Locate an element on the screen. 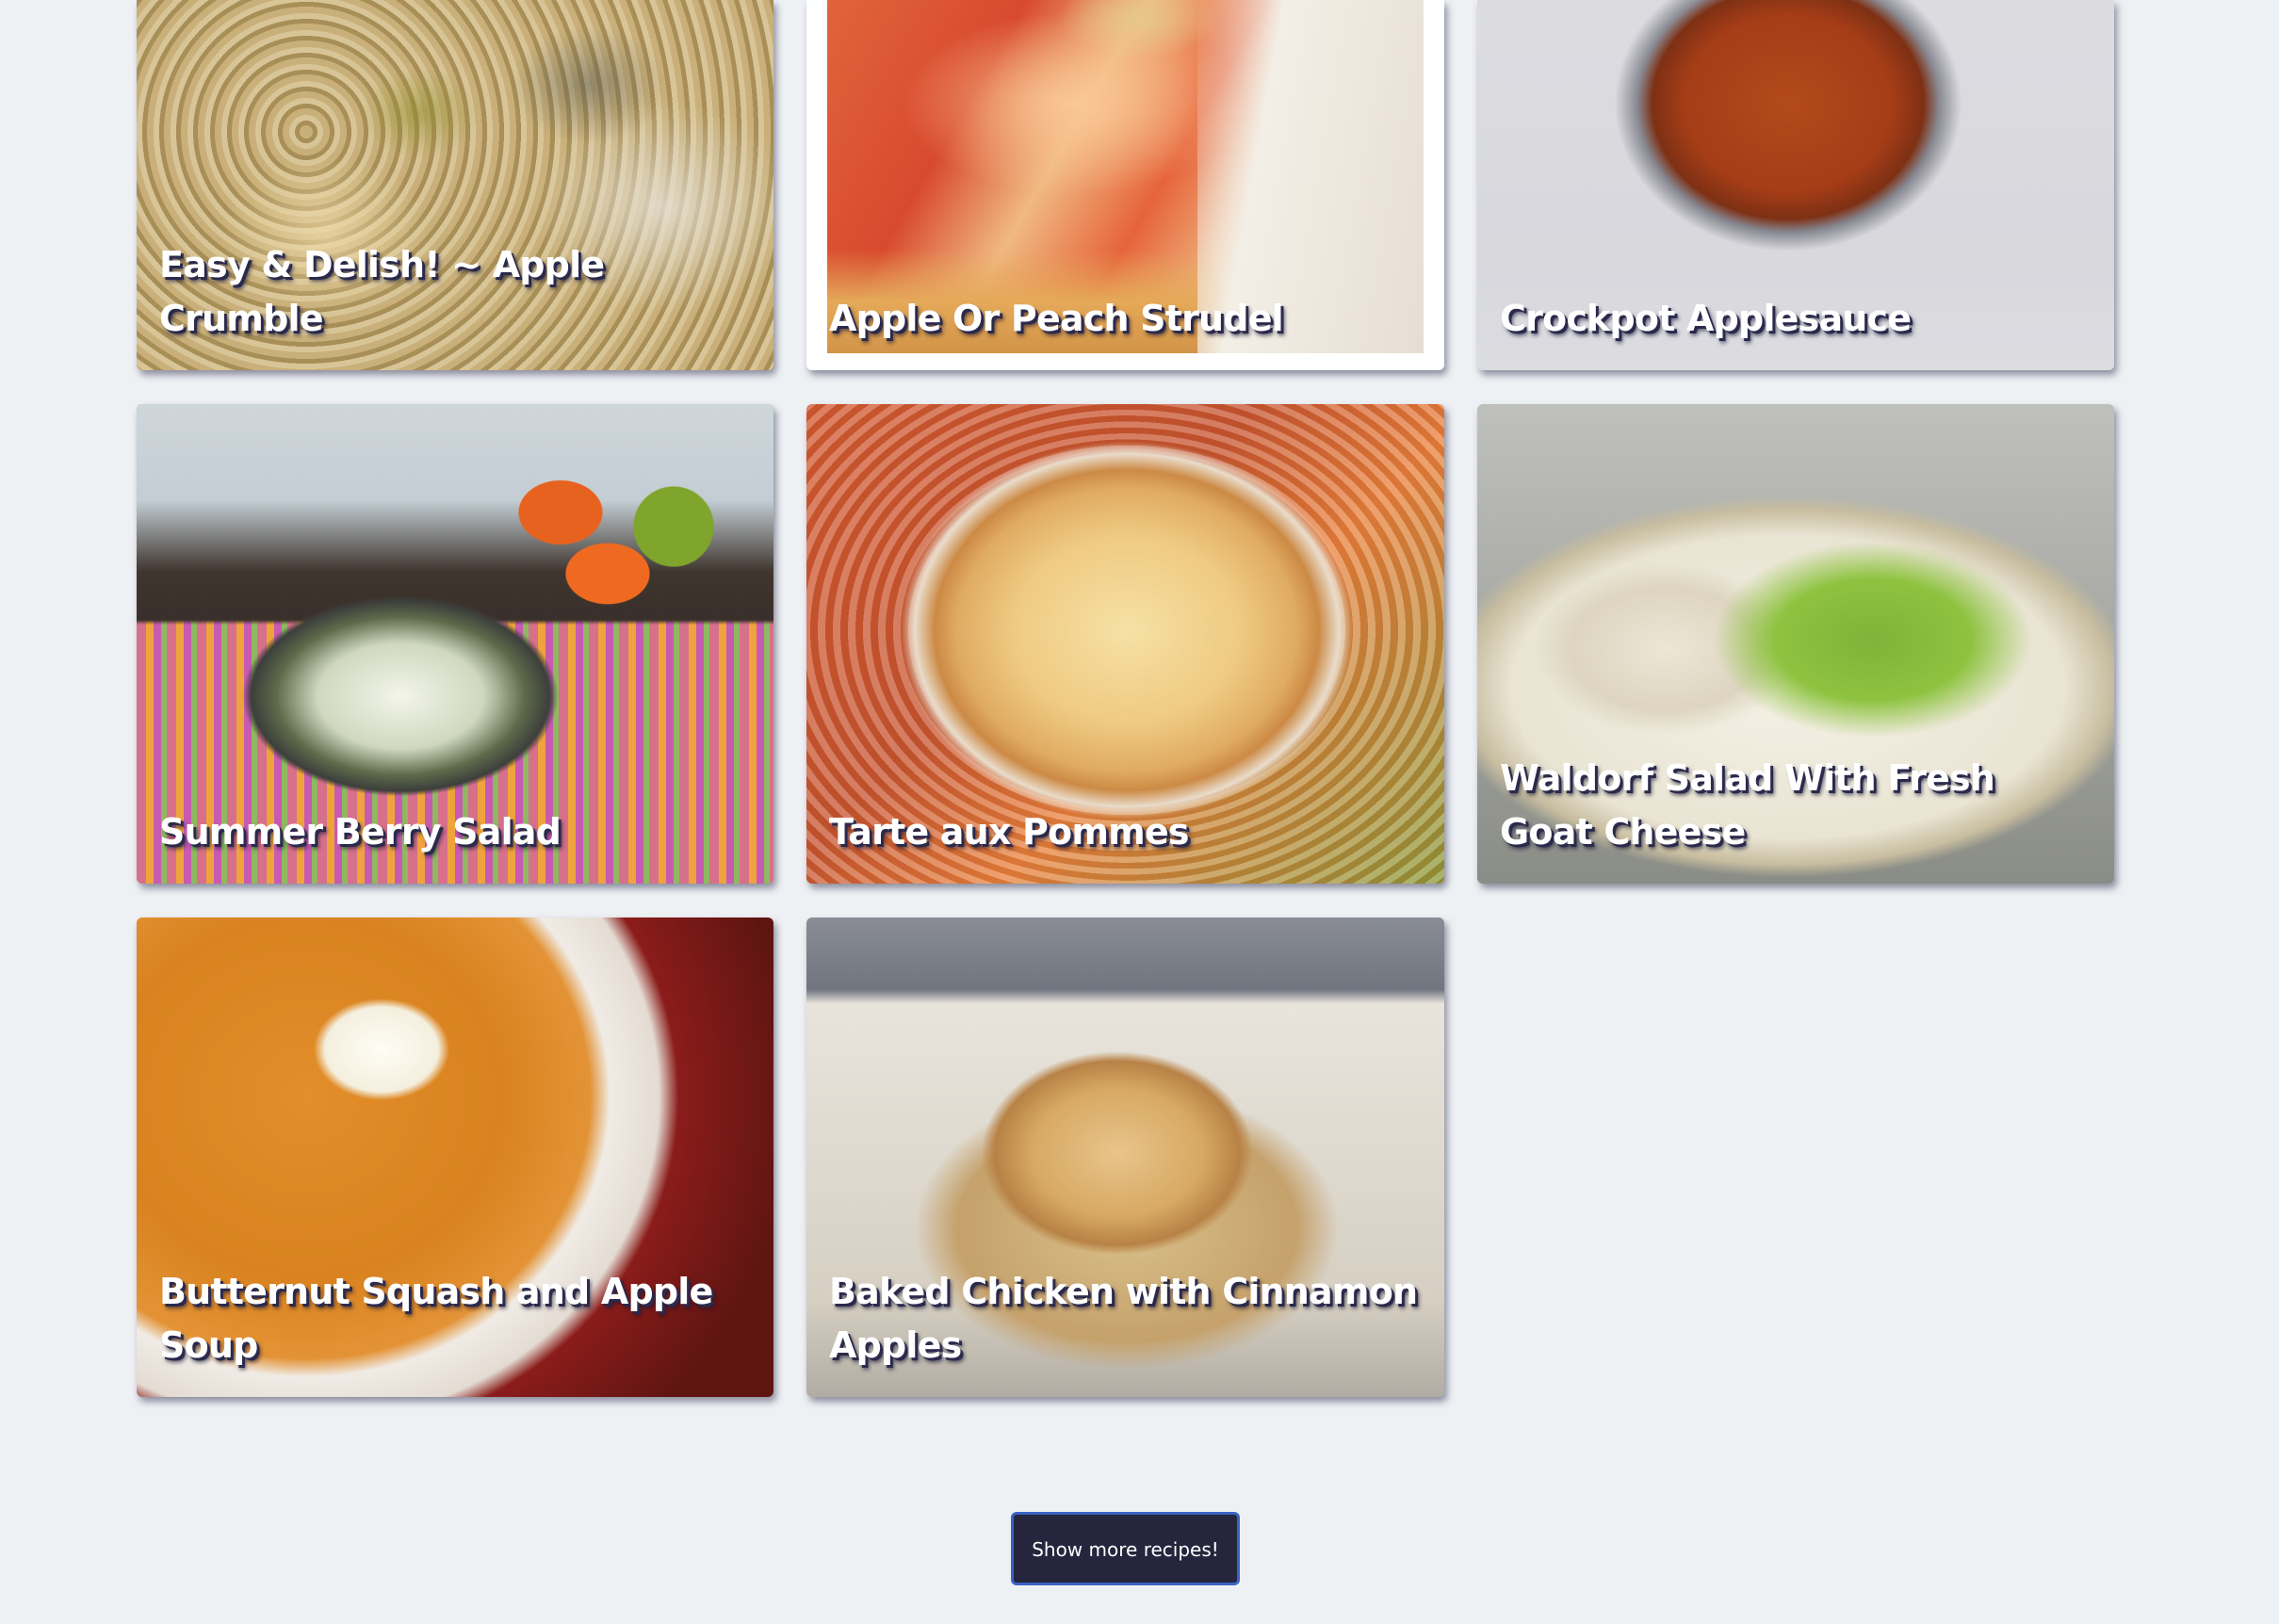  recipe-card-summer-berry-salad: Summer Berry Salad is located at coordinates (455, 644).